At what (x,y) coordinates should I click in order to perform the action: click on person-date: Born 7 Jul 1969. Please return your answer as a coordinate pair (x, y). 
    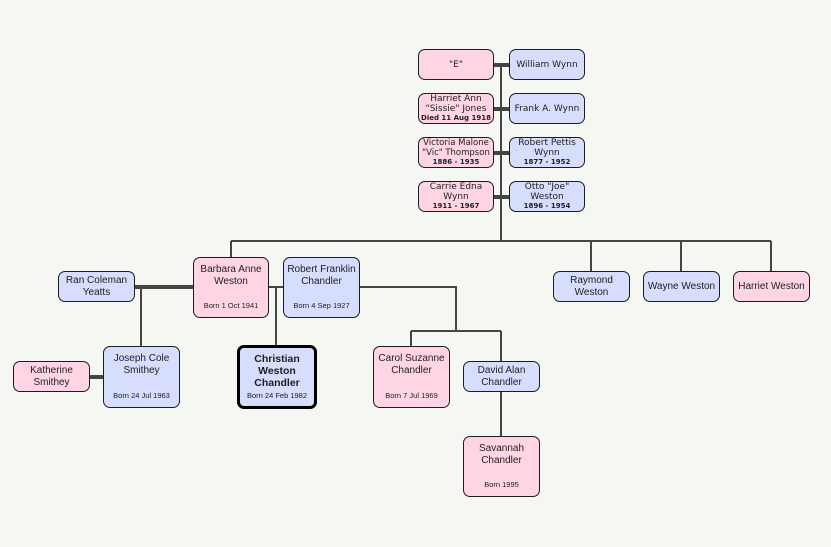
    Looking at the image, I should click on (411, 395).